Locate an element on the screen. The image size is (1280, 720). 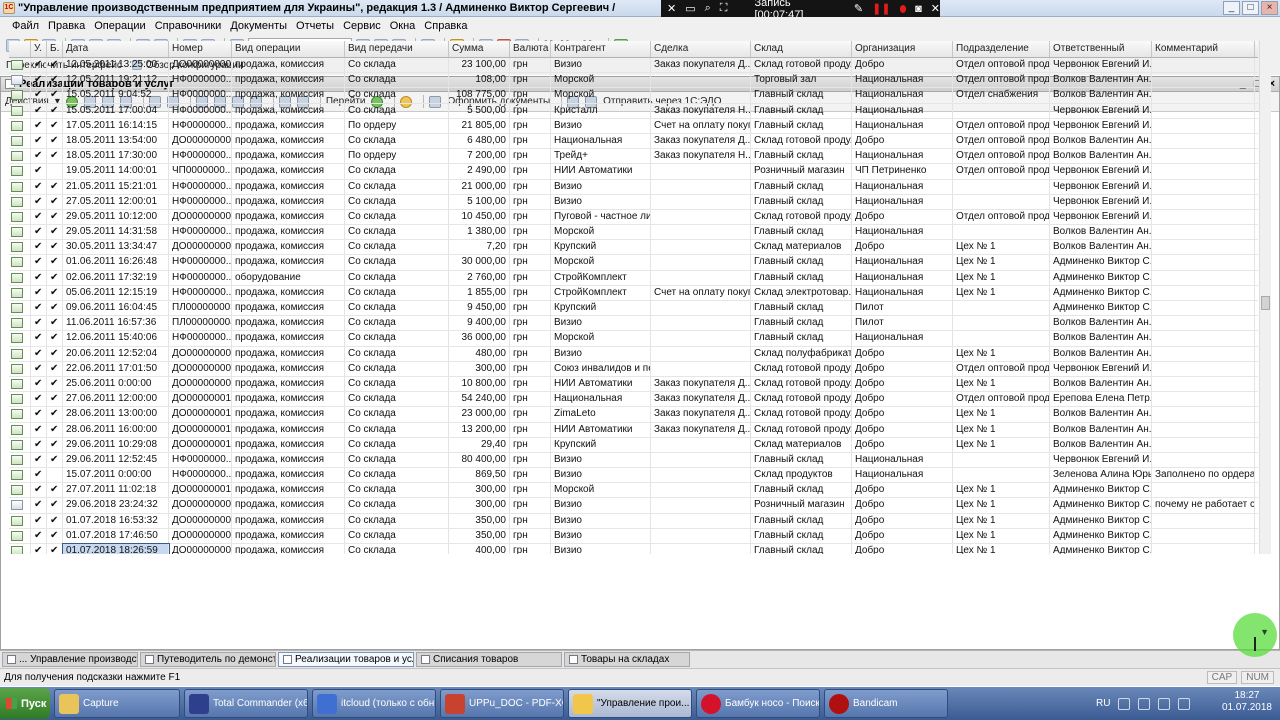
cell-department: Отдел снабжения is located at coordinates (1001, 95).